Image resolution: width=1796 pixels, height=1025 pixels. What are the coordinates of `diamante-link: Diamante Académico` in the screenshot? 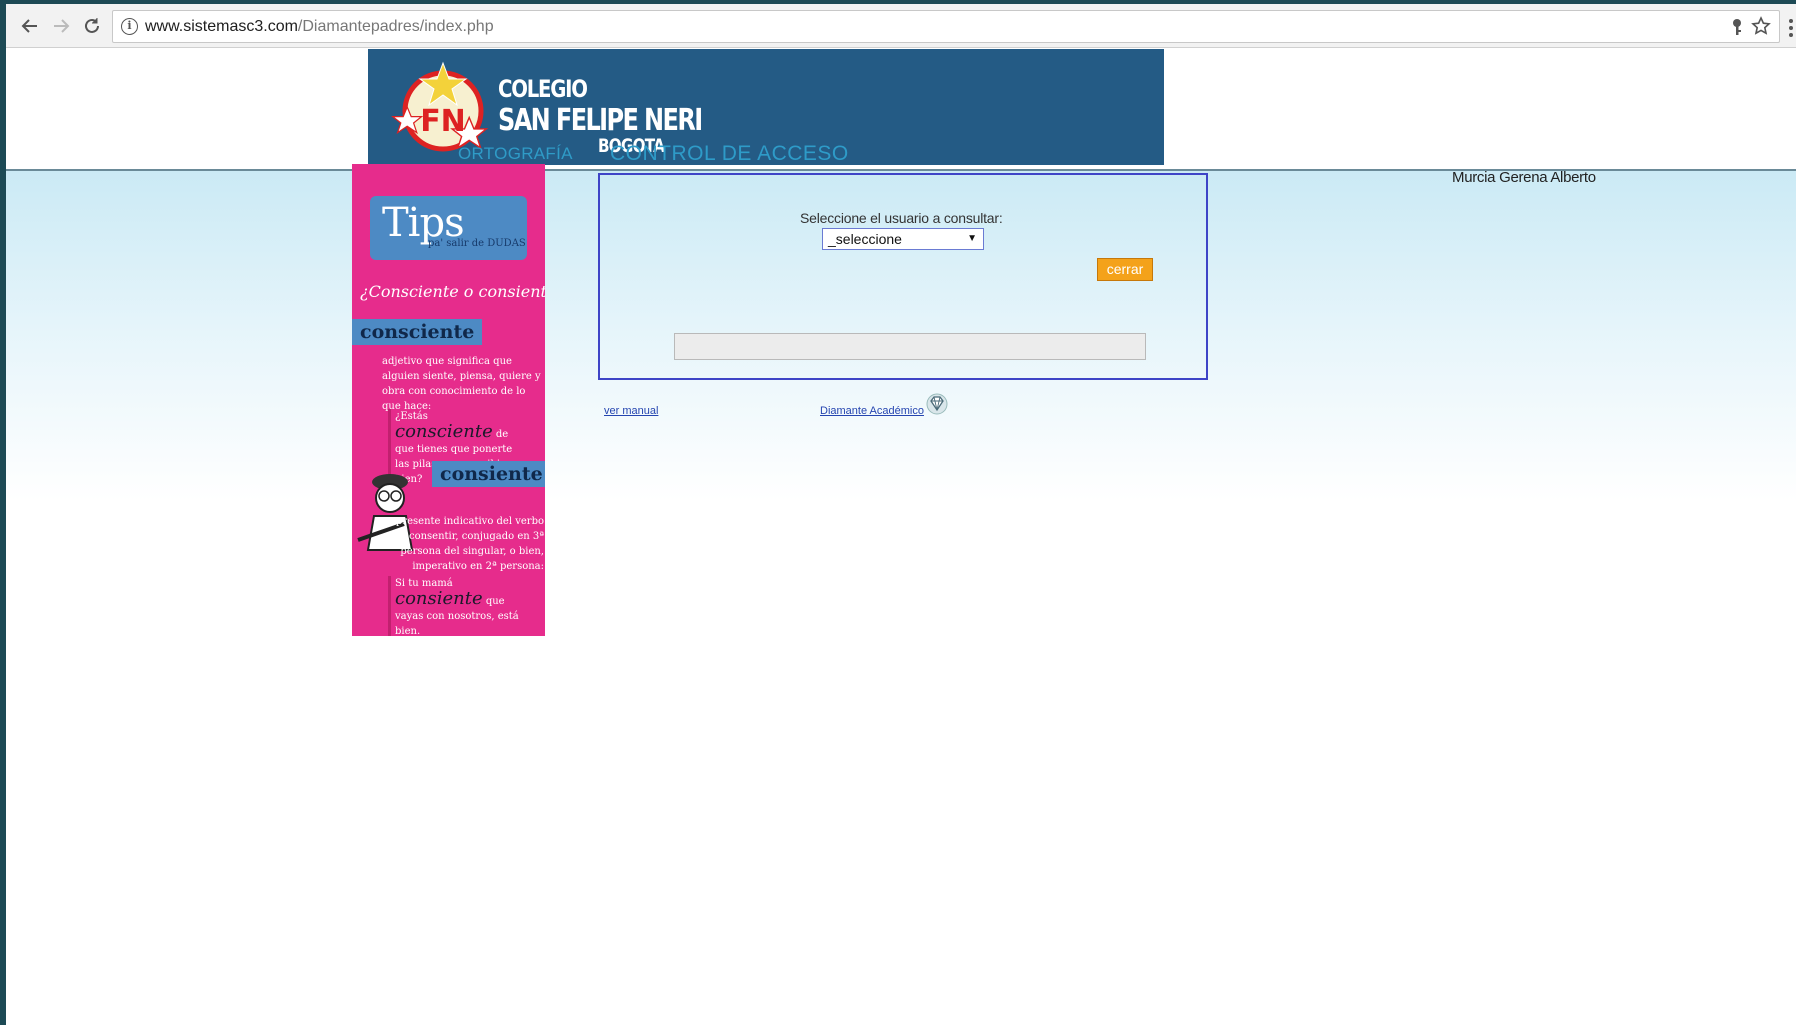 It's located at (872, 411).